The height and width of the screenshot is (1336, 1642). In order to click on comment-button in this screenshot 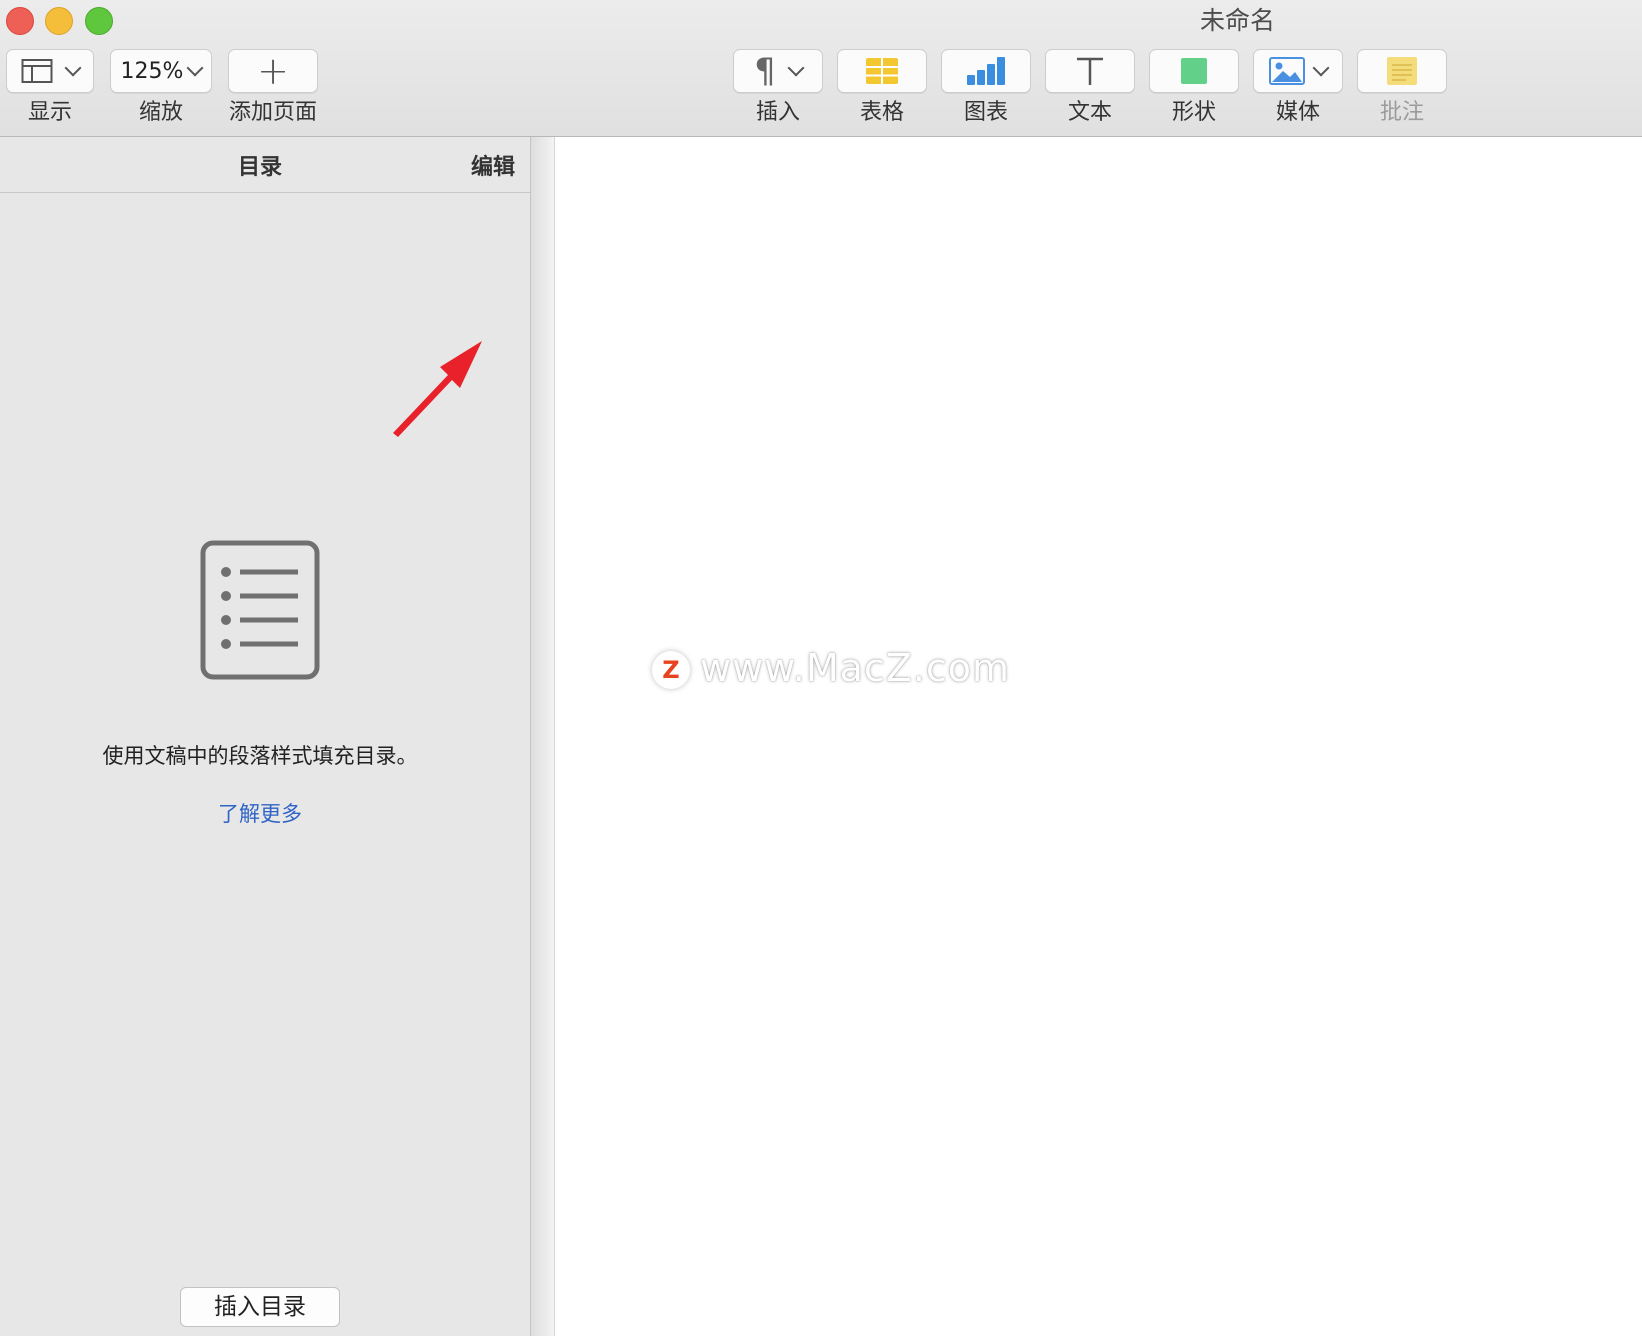, I will do `click(1402, 71)`.